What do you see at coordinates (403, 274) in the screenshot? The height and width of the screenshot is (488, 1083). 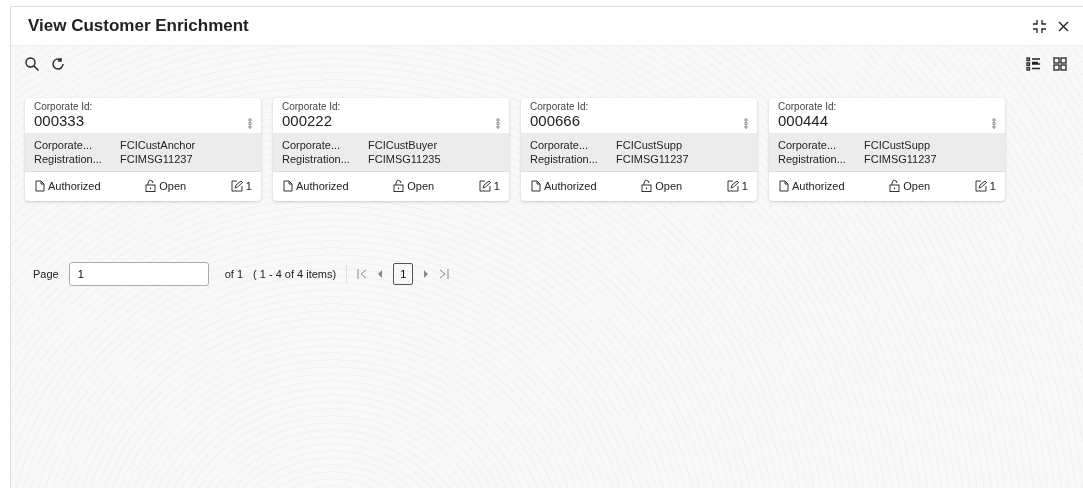 I see `page-number-button: 1` at bounding box center [403, 274].